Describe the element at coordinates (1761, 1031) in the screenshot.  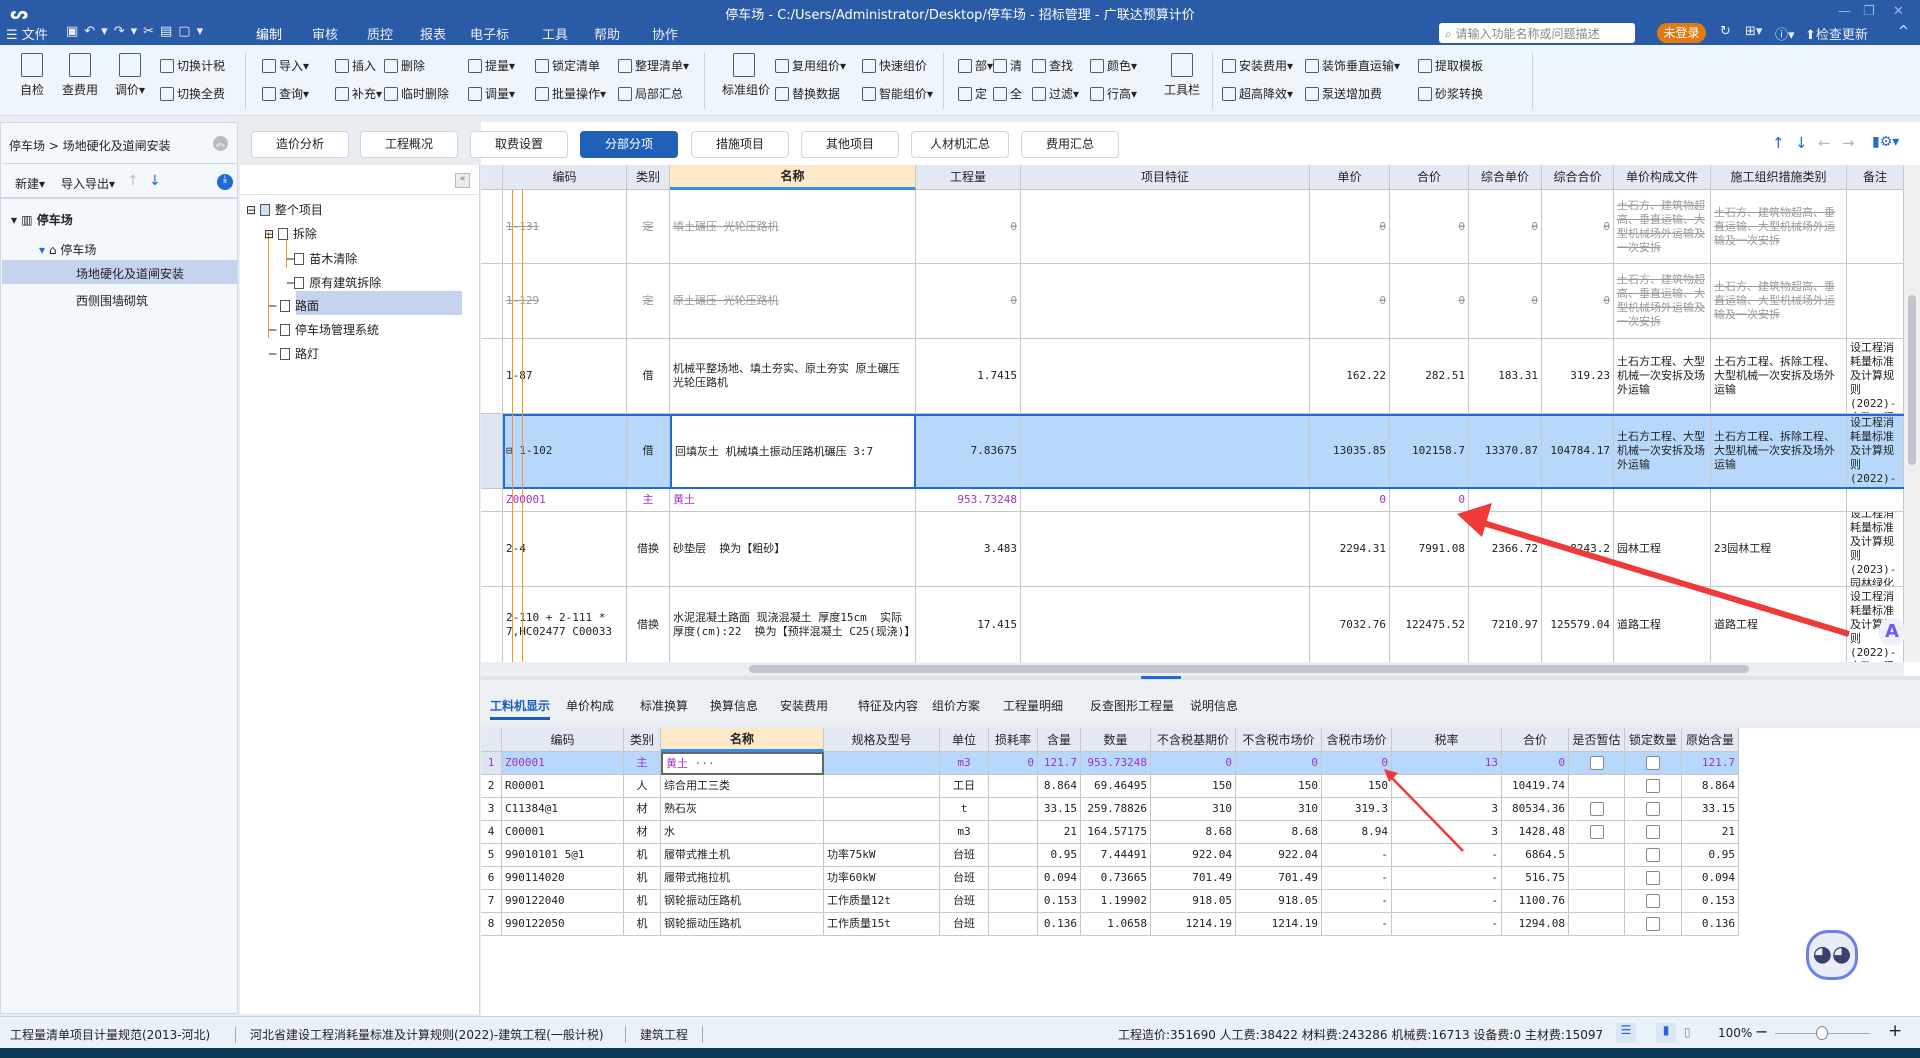
I see `zoom-out-button: −` at that location.